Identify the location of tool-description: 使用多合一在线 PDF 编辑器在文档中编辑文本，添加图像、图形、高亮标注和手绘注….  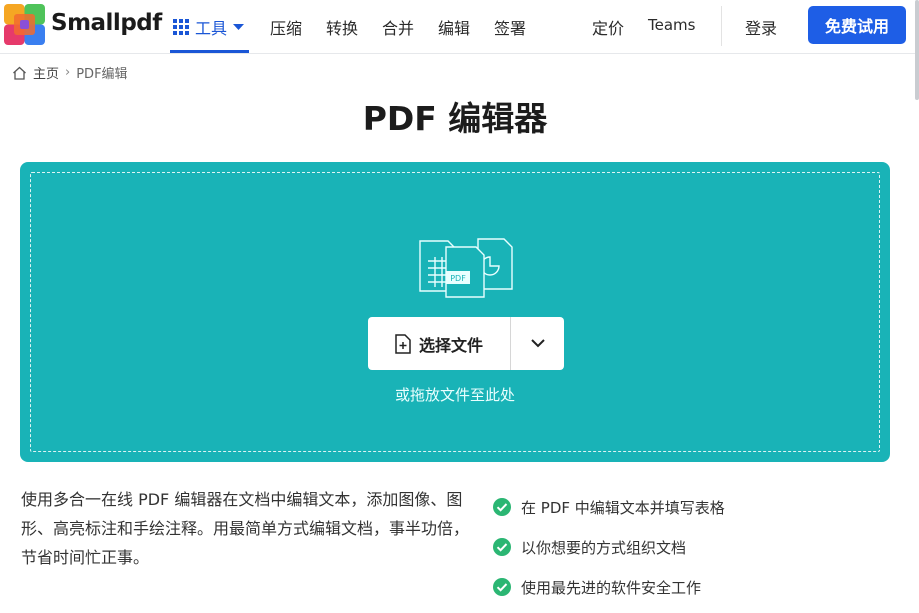
(245, 528).